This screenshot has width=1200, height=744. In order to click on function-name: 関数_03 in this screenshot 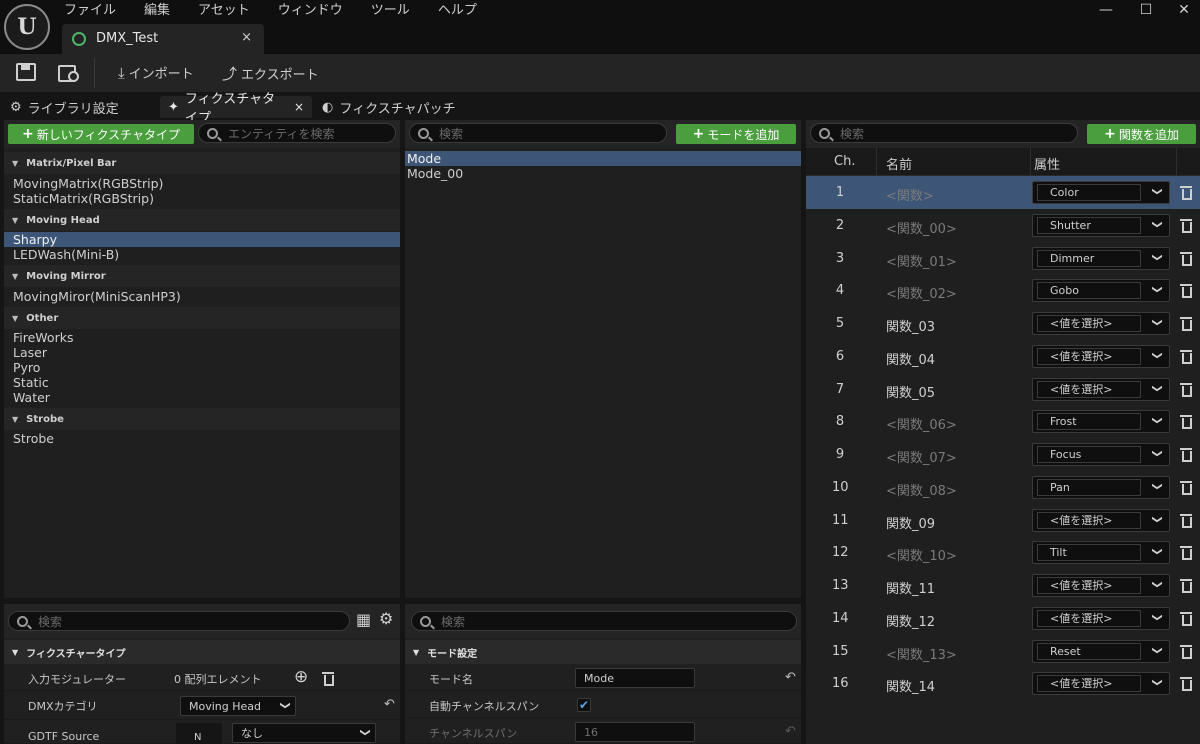, I will do `click(910, 325)`.